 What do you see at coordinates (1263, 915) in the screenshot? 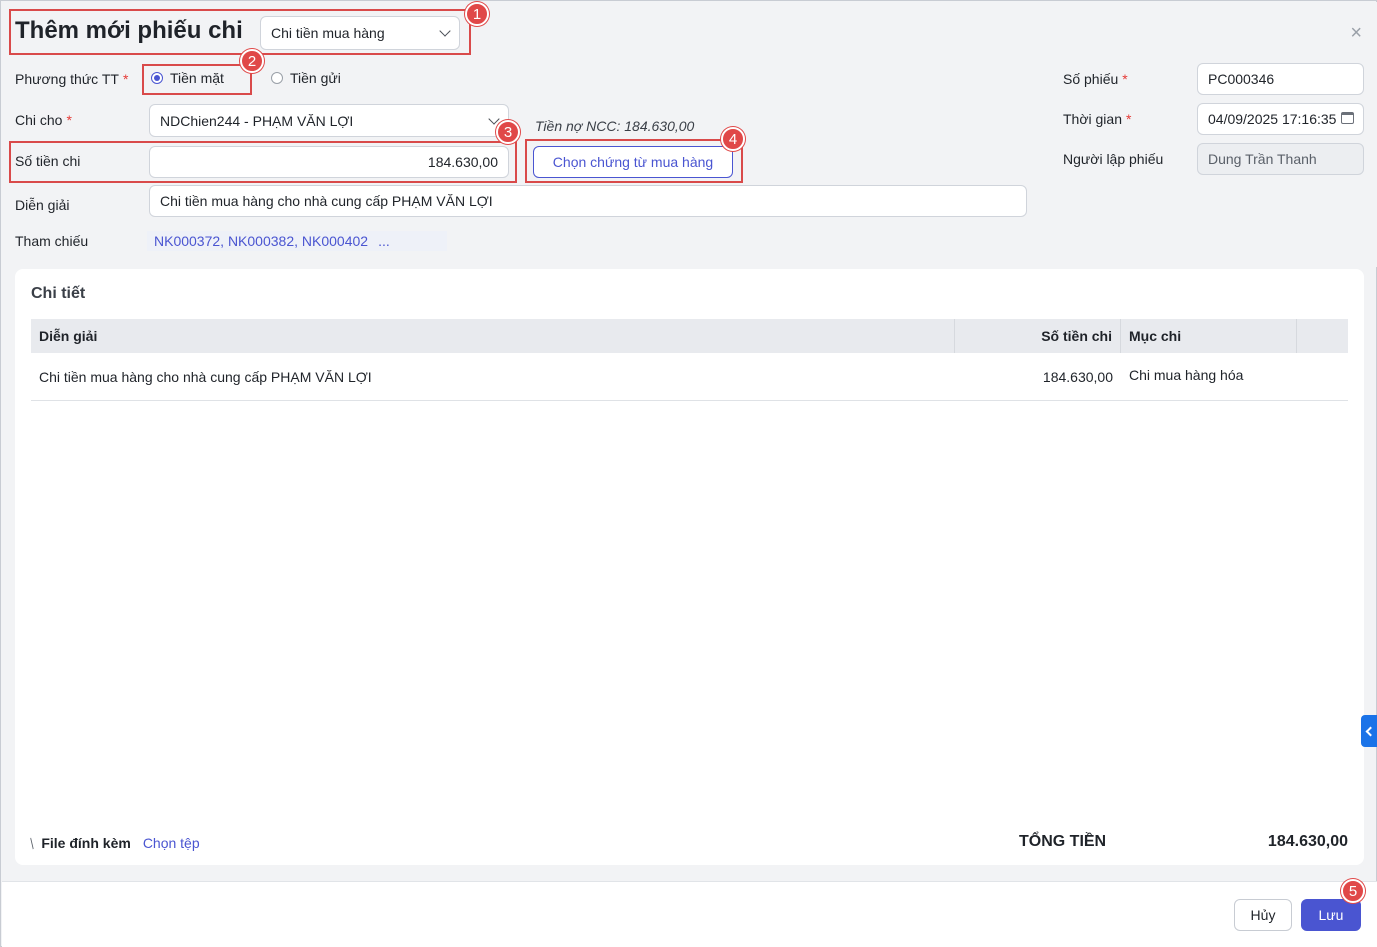
I see `cancel-button: Hủy` at bounding box center [1263, 915].